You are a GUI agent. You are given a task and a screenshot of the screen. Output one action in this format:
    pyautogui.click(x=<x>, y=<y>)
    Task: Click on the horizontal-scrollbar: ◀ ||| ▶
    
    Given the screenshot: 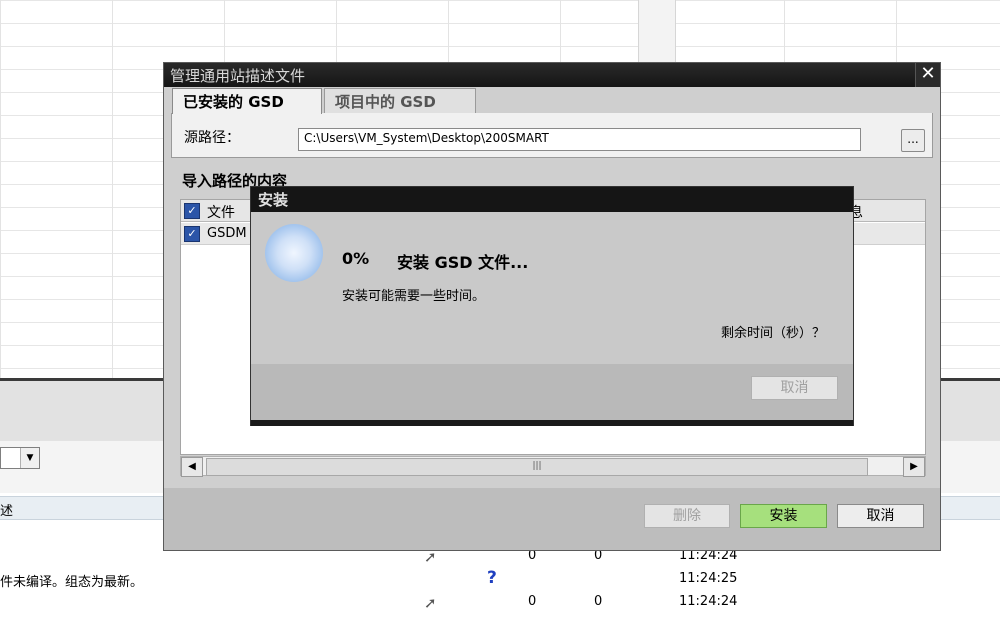 What is the action you would take?
    pyautogui.click(x=553, y=466)
    